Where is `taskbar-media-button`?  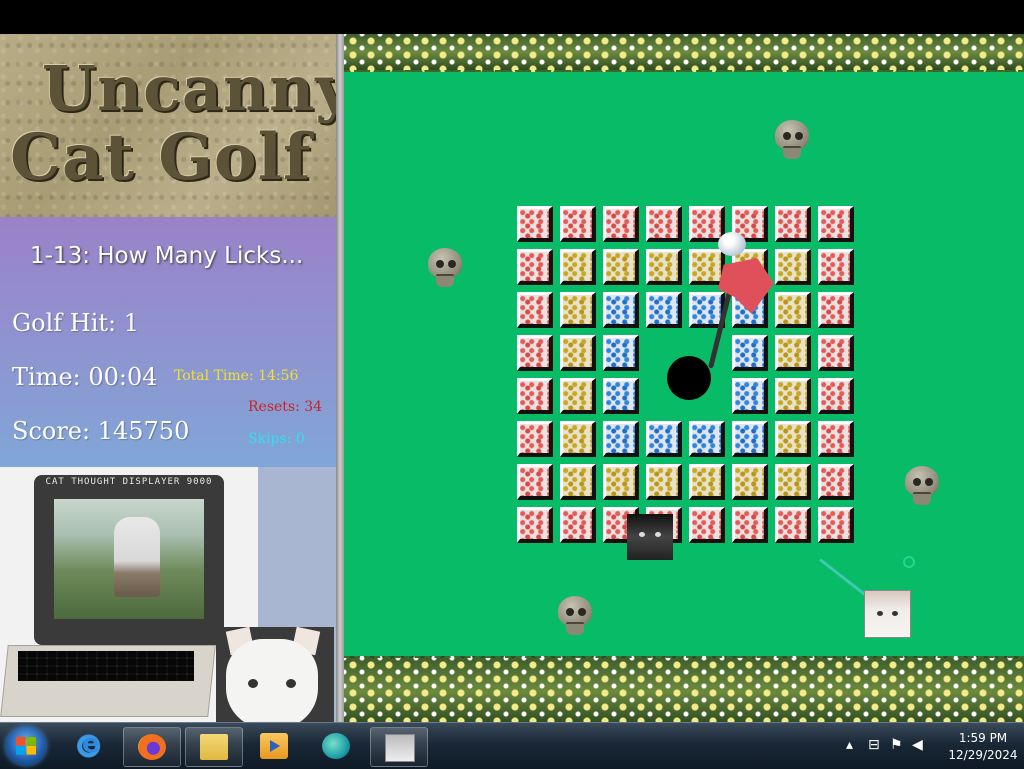 taskbar-media-button is located at coordinates (274, 746).